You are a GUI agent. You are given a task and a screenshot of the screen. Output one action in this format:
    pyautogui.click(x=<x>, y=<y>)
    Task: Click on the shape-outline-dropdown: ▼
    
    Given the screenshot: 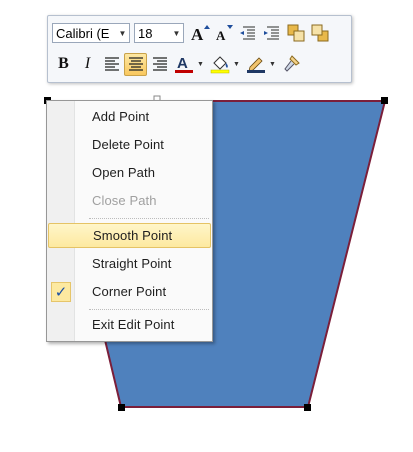 What is the action you would take?
    pyautogui.click(x=272, y=64)
    